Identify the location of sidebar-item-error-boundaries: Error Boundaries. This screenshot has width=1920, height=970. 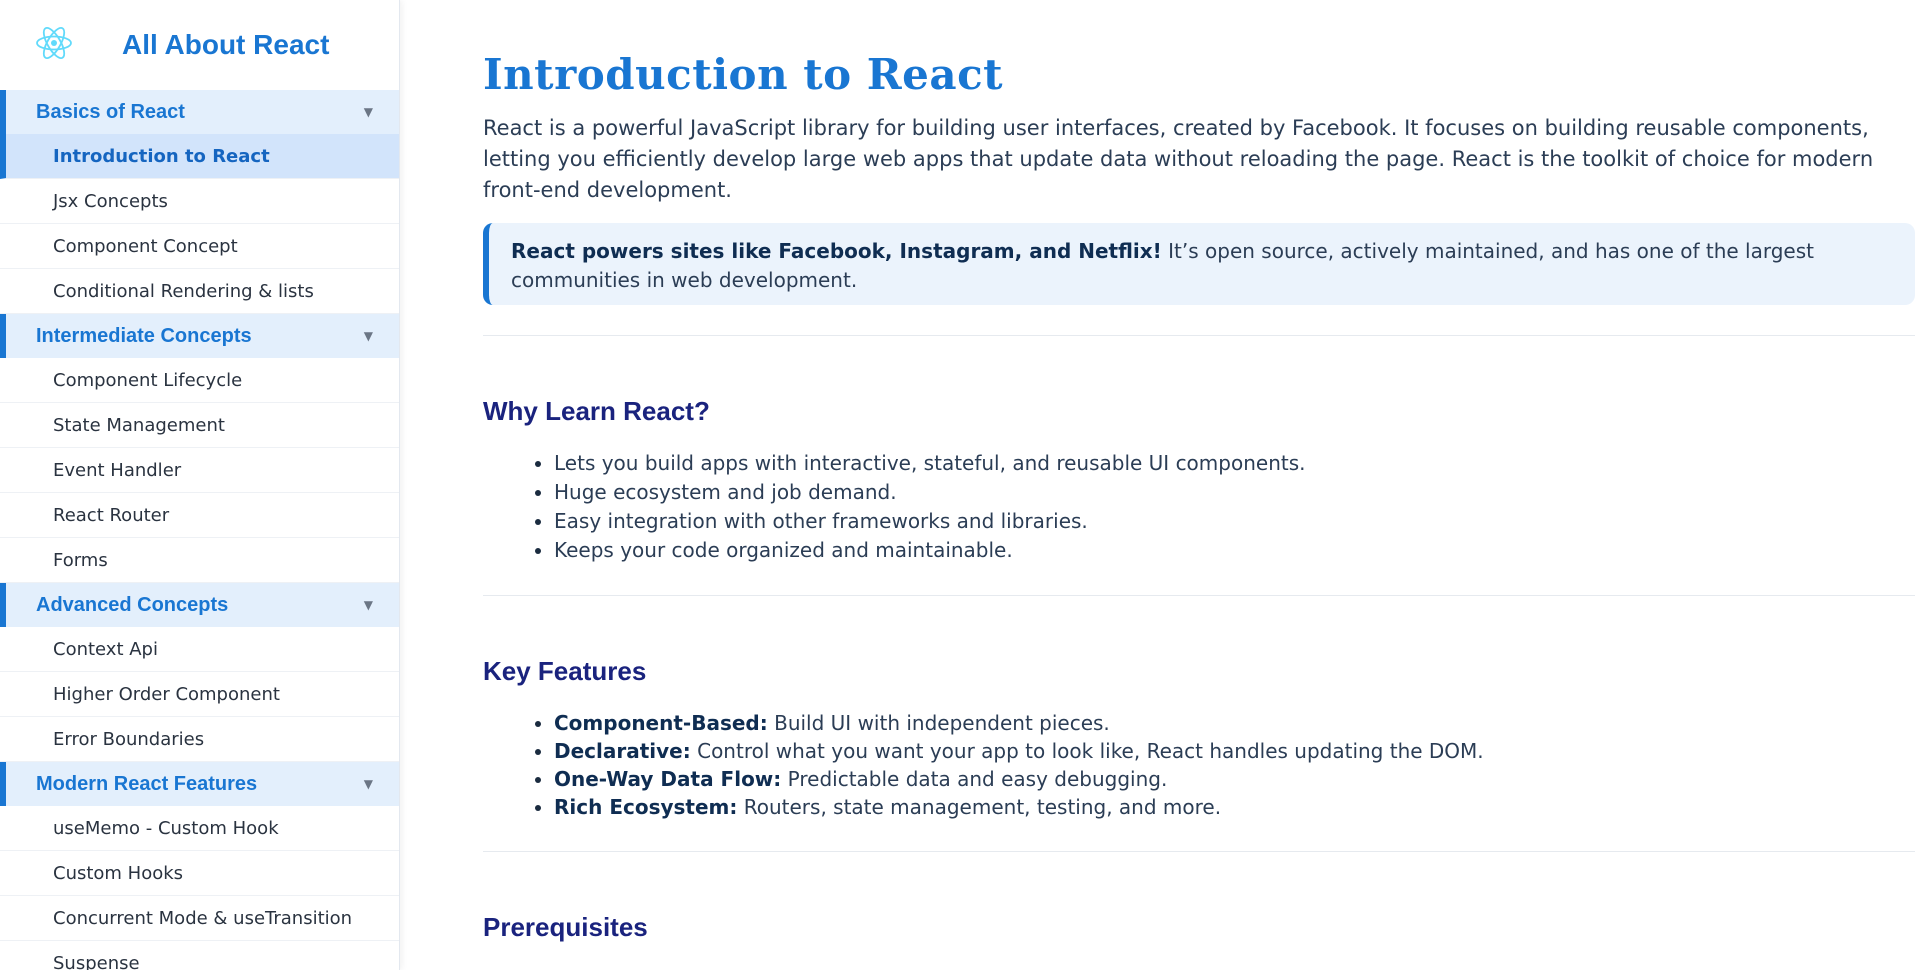
(199, 739).